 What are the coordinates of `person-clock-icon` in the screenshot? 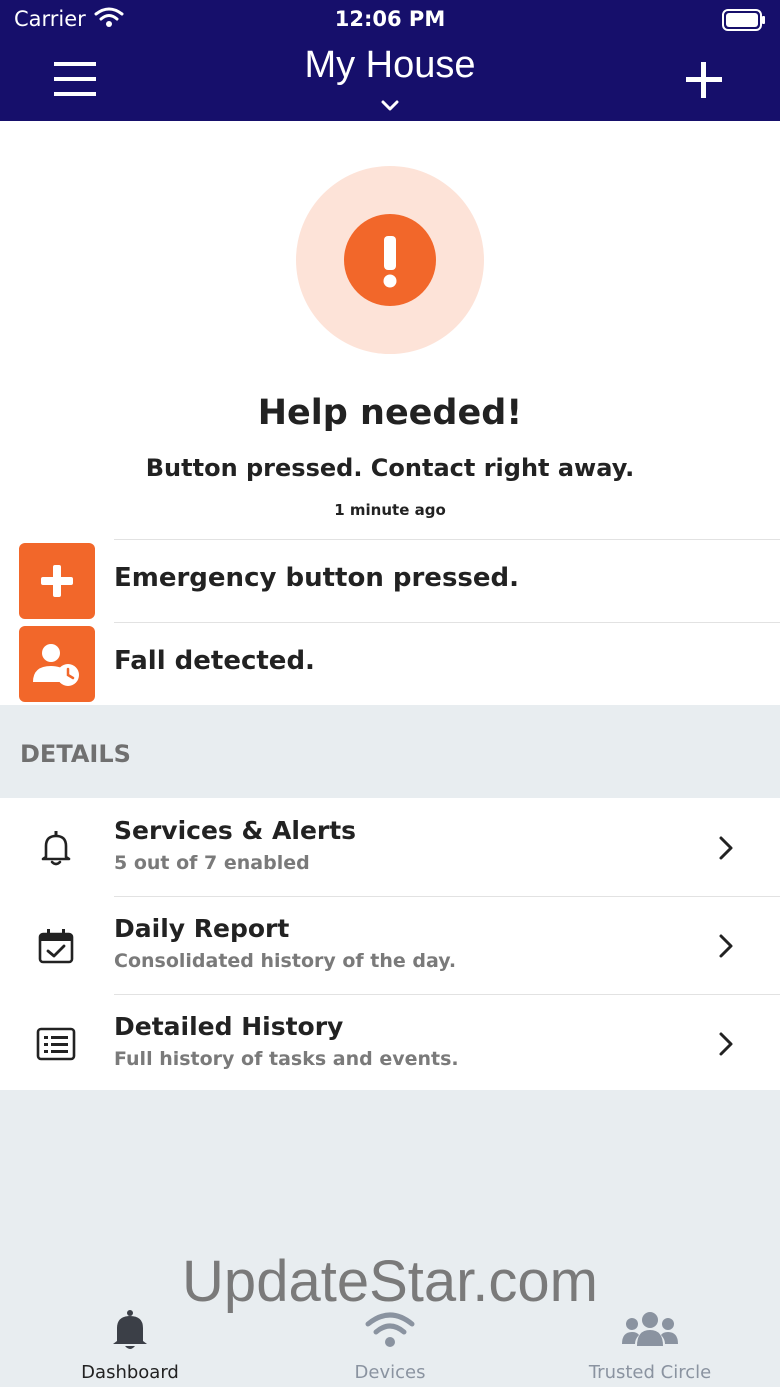 It's located at (57, 664).